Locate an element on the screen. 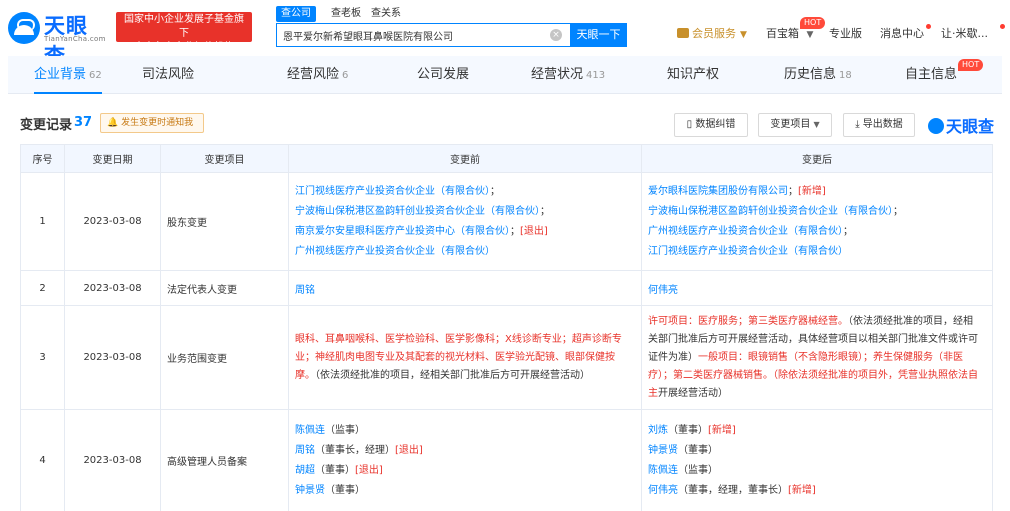  notify-label: 发生变更时通知我 is located at coordinates (157, 123).